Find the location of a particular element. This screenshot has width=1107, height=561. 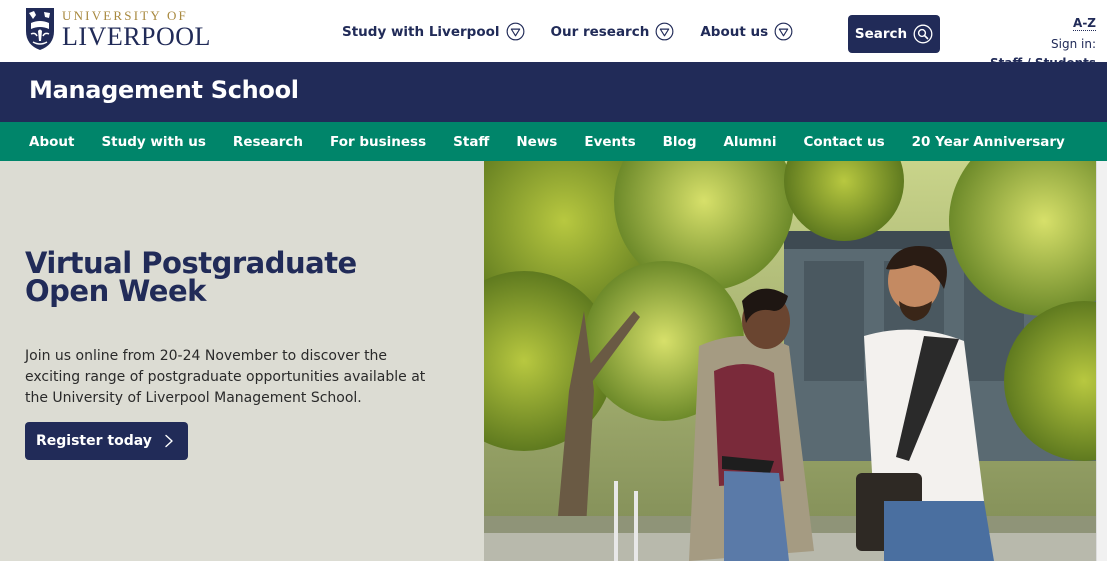

nav-label: About us is located at coordinates (734, 31).